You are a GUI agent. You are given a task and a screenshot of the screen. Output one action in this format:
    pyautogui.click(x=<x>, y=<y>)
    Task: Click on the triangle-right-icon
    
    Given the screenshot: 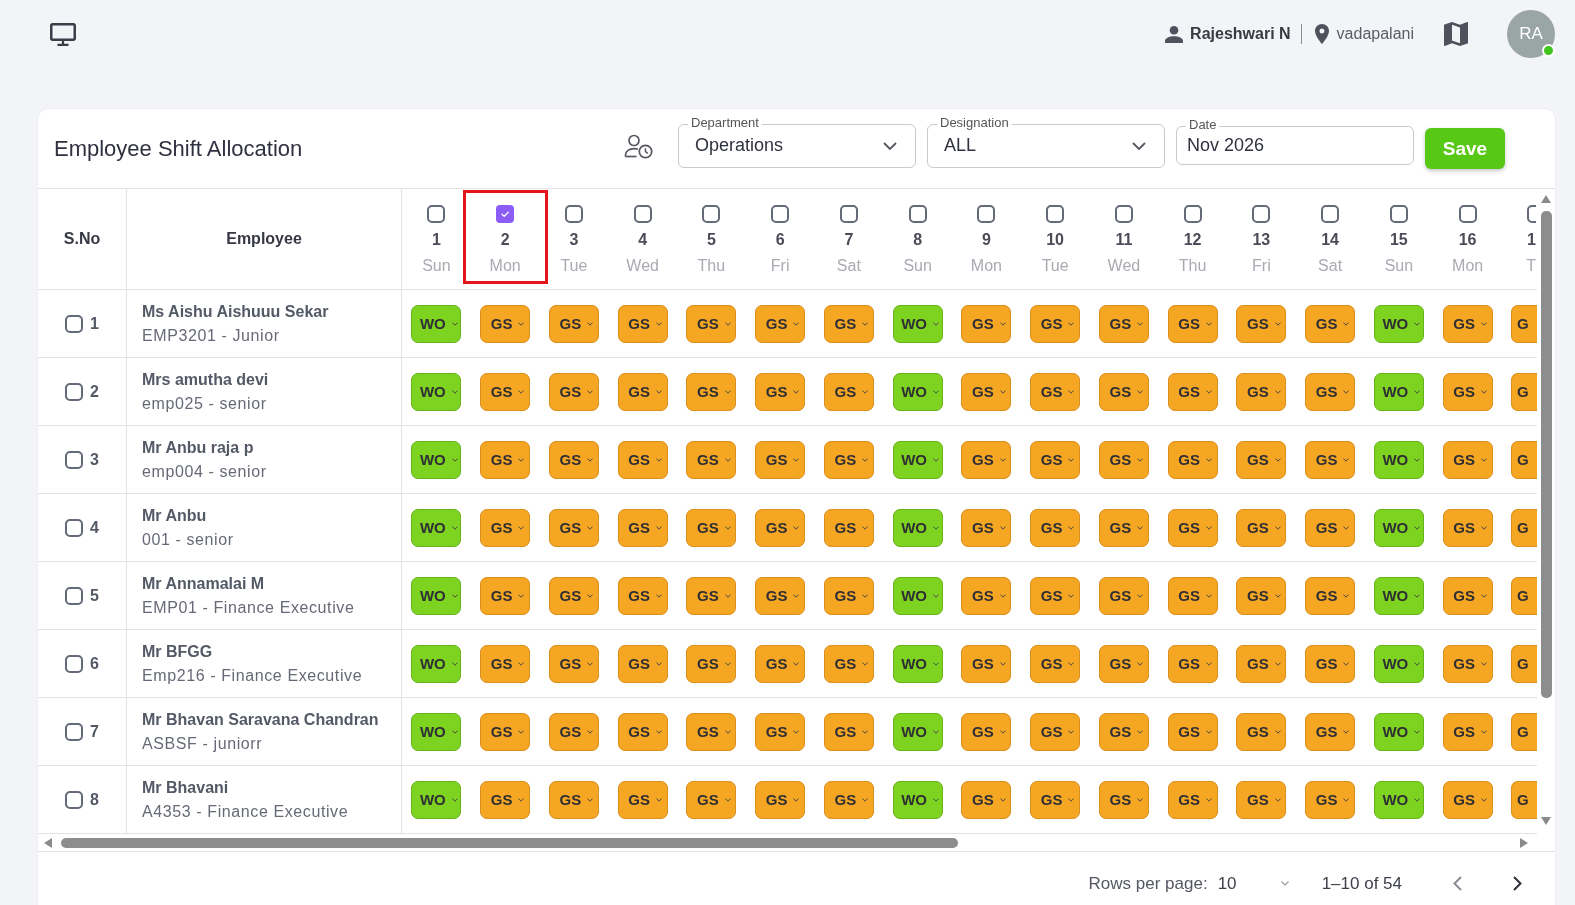 What is the action you would take?
    pyautogui.click(x=1524, y=843)
    